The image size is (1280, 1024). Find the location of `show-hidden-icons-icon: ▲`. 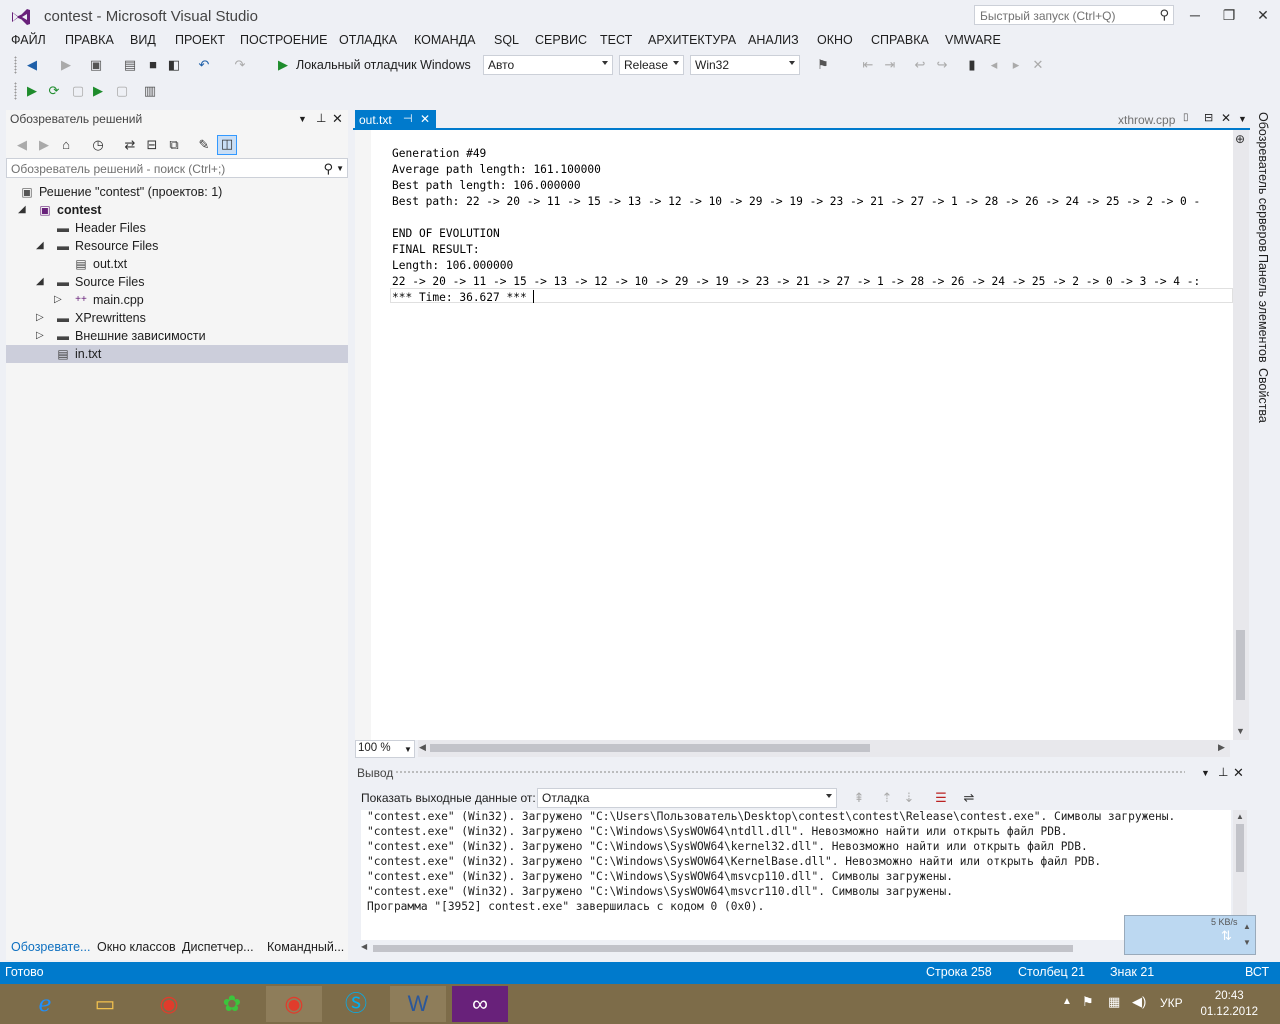

show-hidden-icons-icon: ▲ is located at coordinates (1067, 1001).